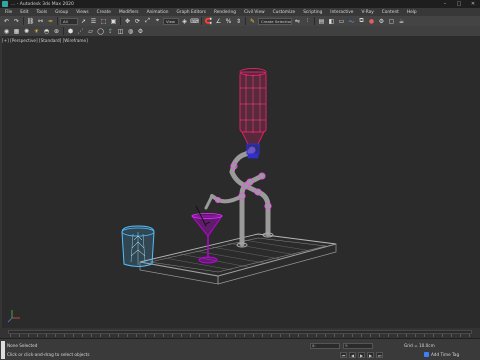  I want to click on menu-interactive: Interactive, so click(341, 12).